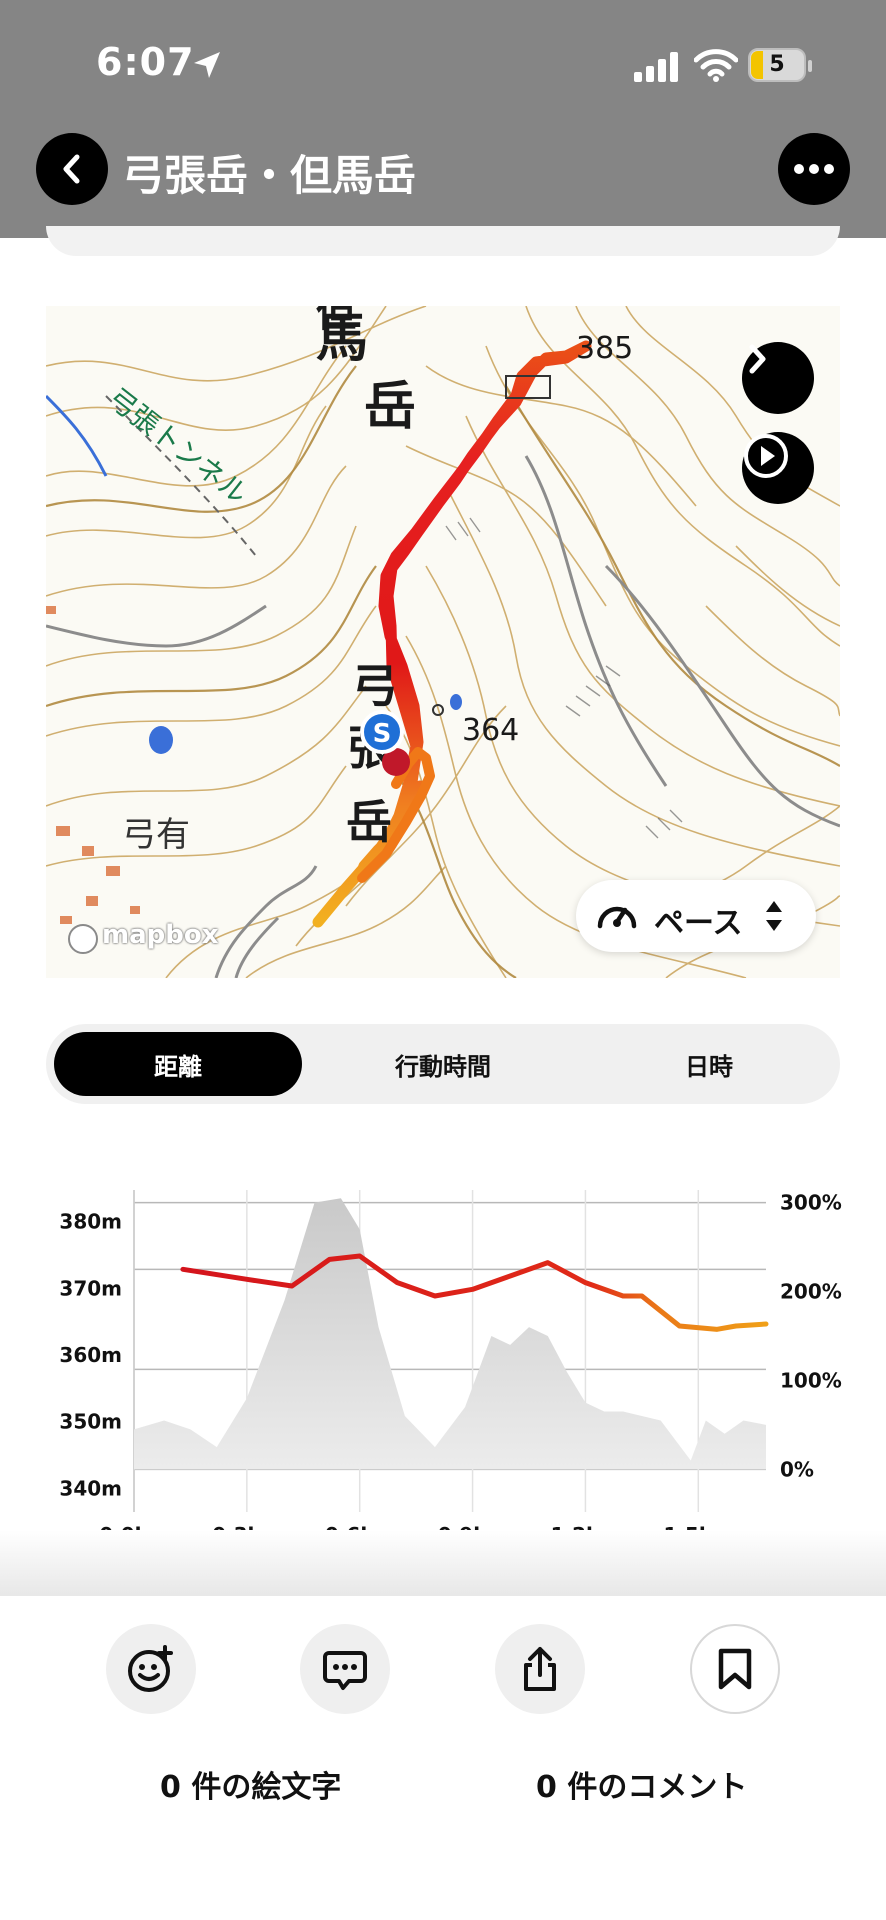 Image resolution: width=886 pixels, height=1920 pixels. I want to click on back-button, so click(72, 169).